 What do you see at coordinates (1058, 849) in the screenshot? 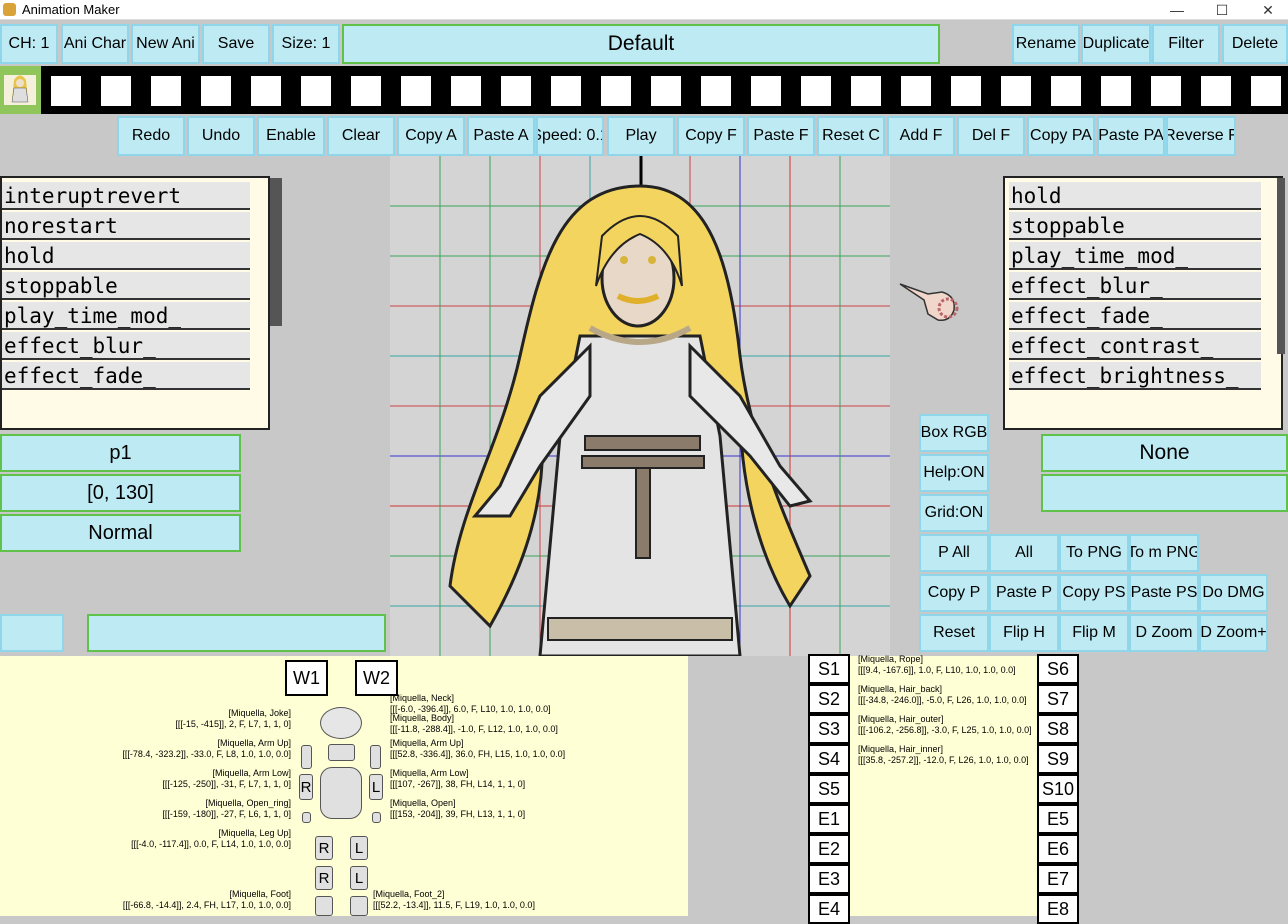
I see `slot-e6-button: E6` at bounding box center [1058, 849].